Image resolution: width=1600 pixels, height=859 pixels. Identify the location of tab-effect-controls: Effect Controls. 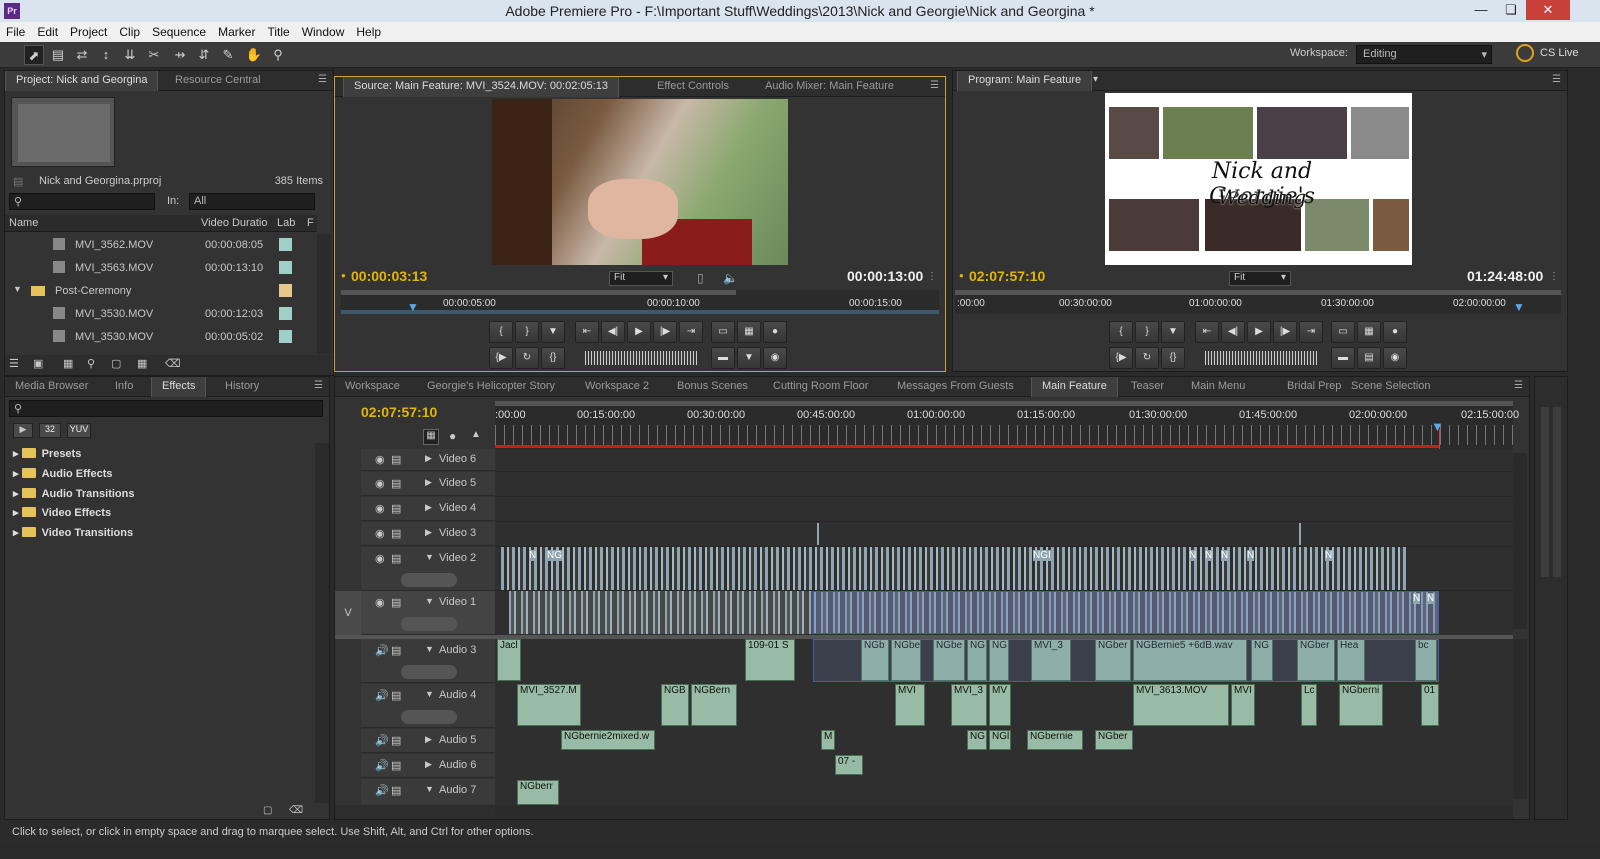
(693, 87).